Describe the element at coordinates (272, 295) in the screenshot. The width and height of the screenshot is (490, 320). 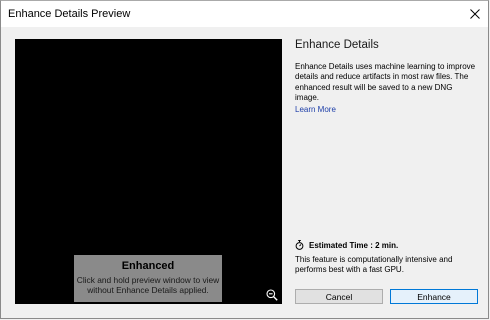
I see `zoom-out-icon` at that location.